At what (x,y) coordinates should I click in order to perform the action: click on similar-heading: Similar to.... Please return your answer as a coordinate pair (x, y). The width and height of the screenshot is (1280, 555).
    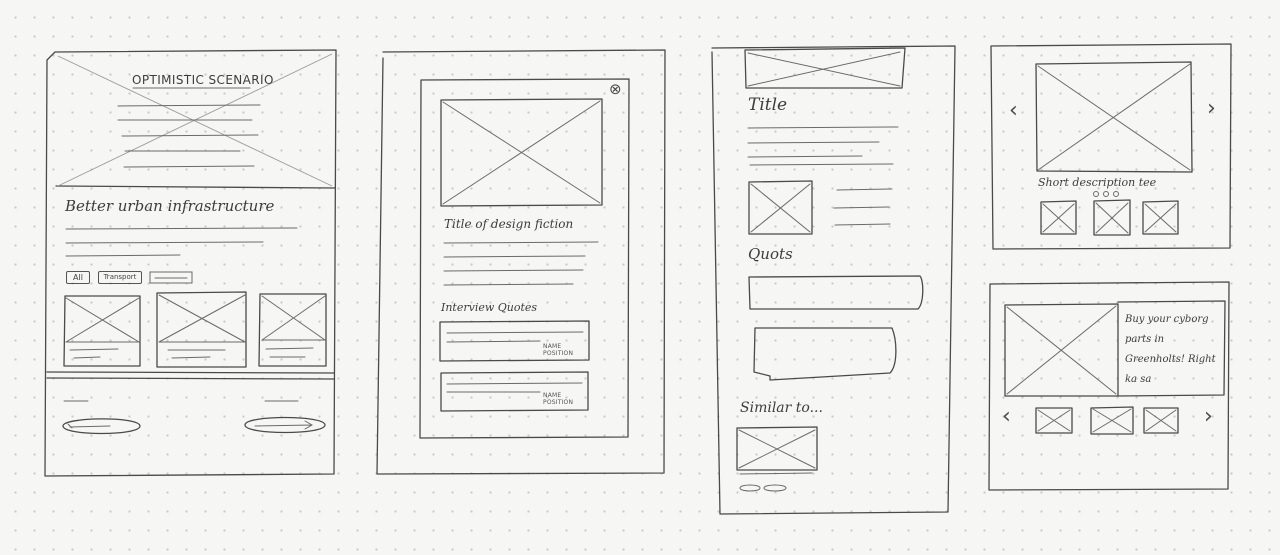
    Looking at the image, I should click on (781, 408).